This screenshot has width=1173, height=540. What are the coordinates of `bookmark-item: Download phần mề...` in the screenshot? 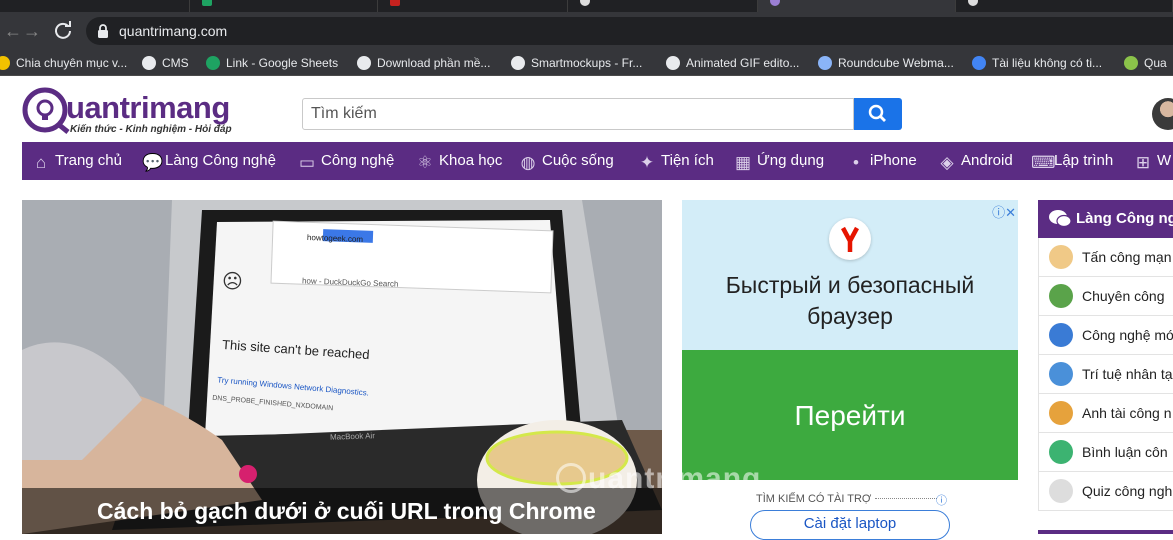 It's located at (423, 63).